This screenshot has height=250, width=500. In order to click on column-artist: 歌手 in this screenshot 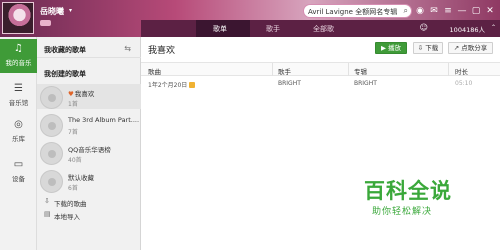, I will do `click(284, 71)`.